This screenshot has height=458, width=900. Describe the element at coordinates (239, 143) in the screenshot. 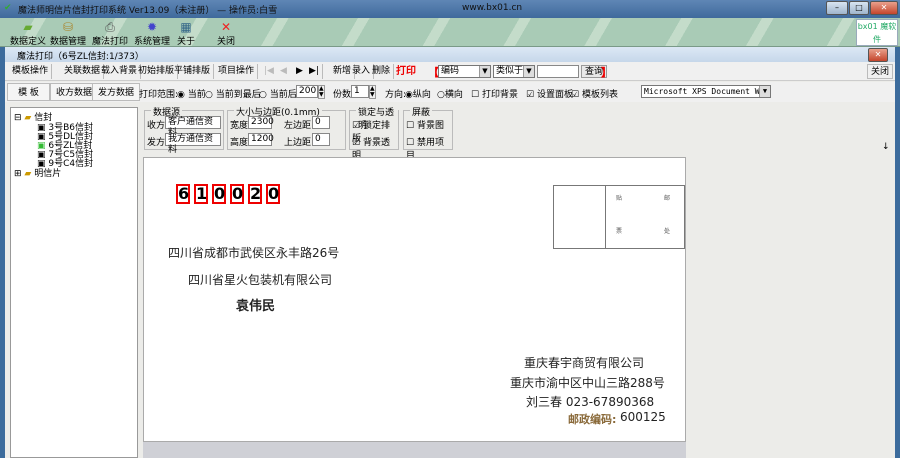

I see `height-label: 高度` at that location.